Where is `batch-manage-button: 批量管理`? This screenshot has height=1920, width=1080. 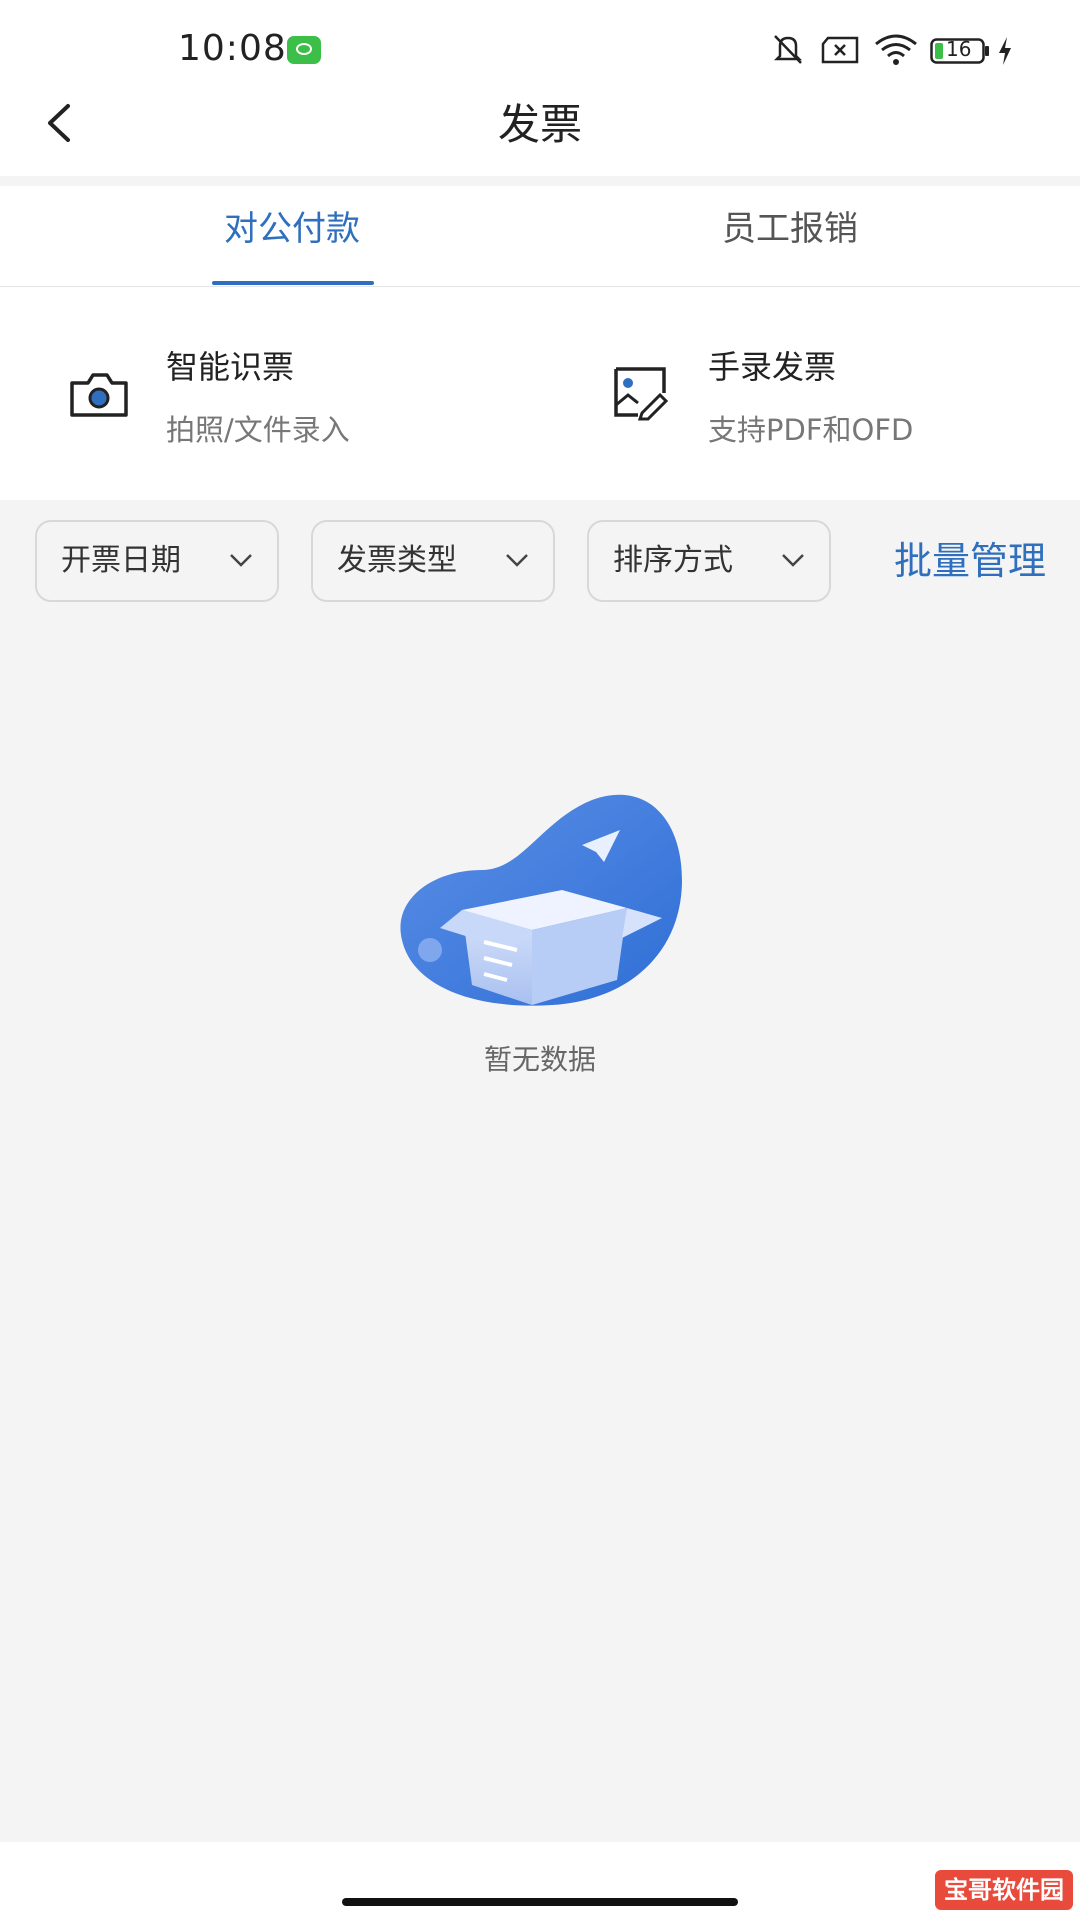
batch-manage-button: 批量管理 is located at coordinates (970, 561).